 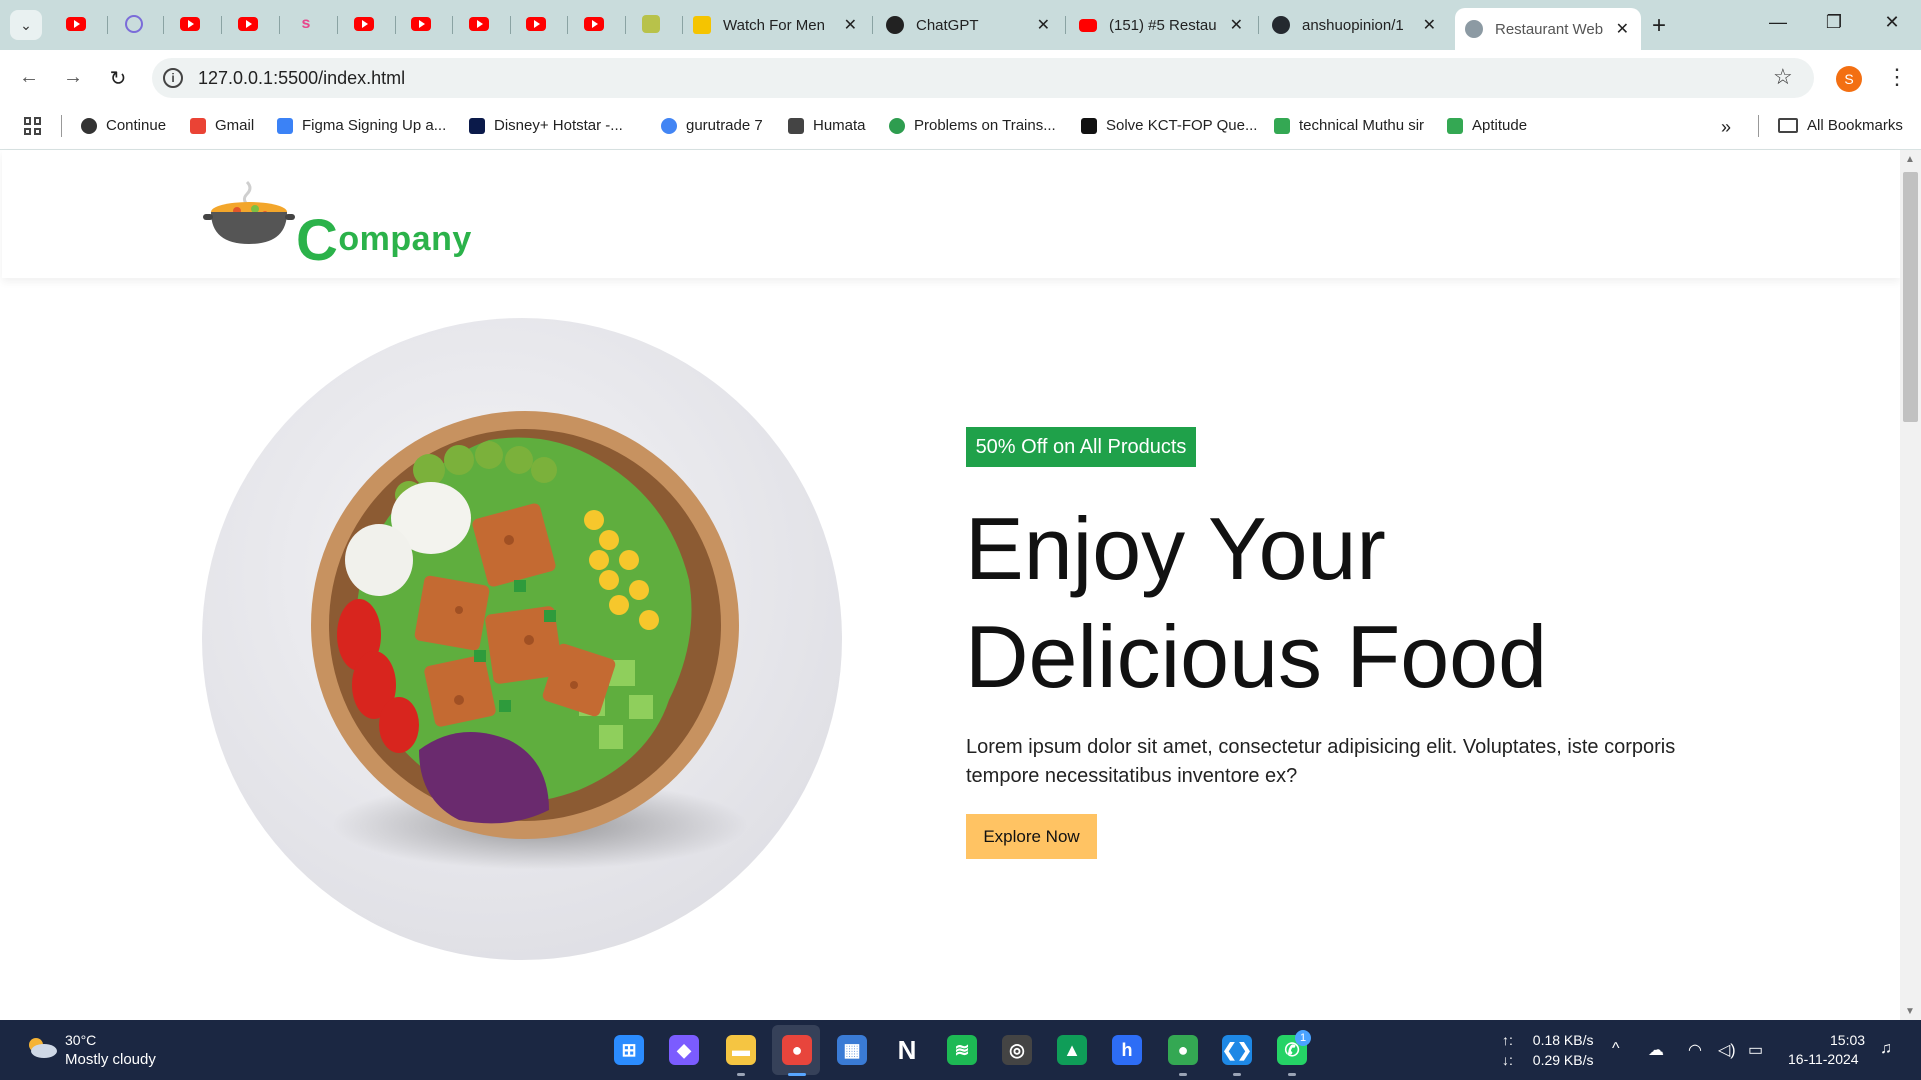 I want to click on weather-temperature: 30°C, so click(x=80, y=1040).